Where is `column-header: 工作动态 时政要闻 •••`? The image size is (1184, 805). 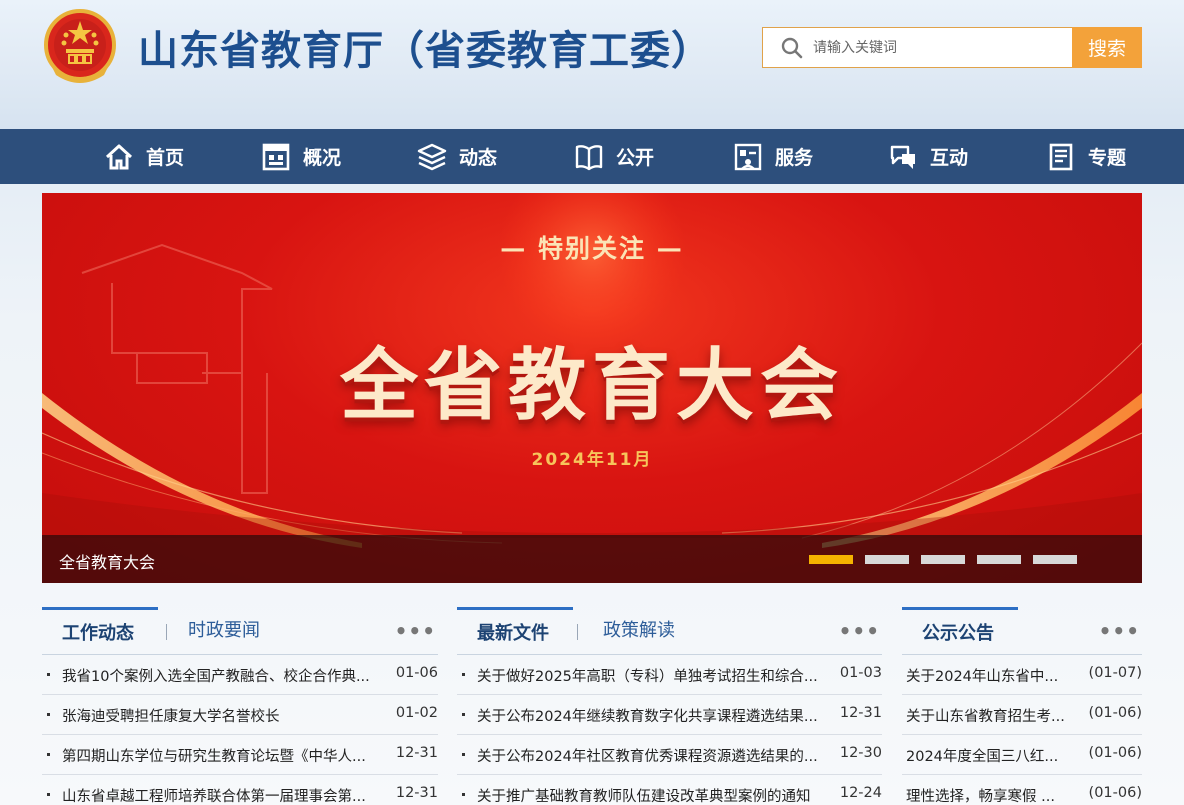
column-header: 工作动态 时政要闻 ••• is located at coordinates (240, 631).